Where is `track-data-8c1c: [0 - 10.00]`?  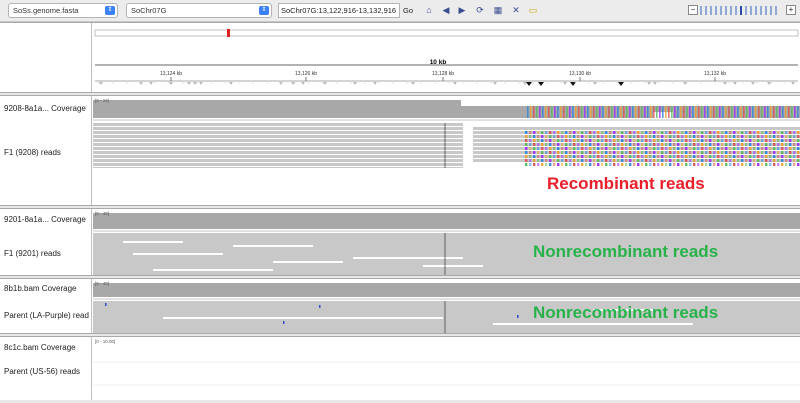 track-data-8c1c: [0 - 10.00] is located at coordinates (446, 368).